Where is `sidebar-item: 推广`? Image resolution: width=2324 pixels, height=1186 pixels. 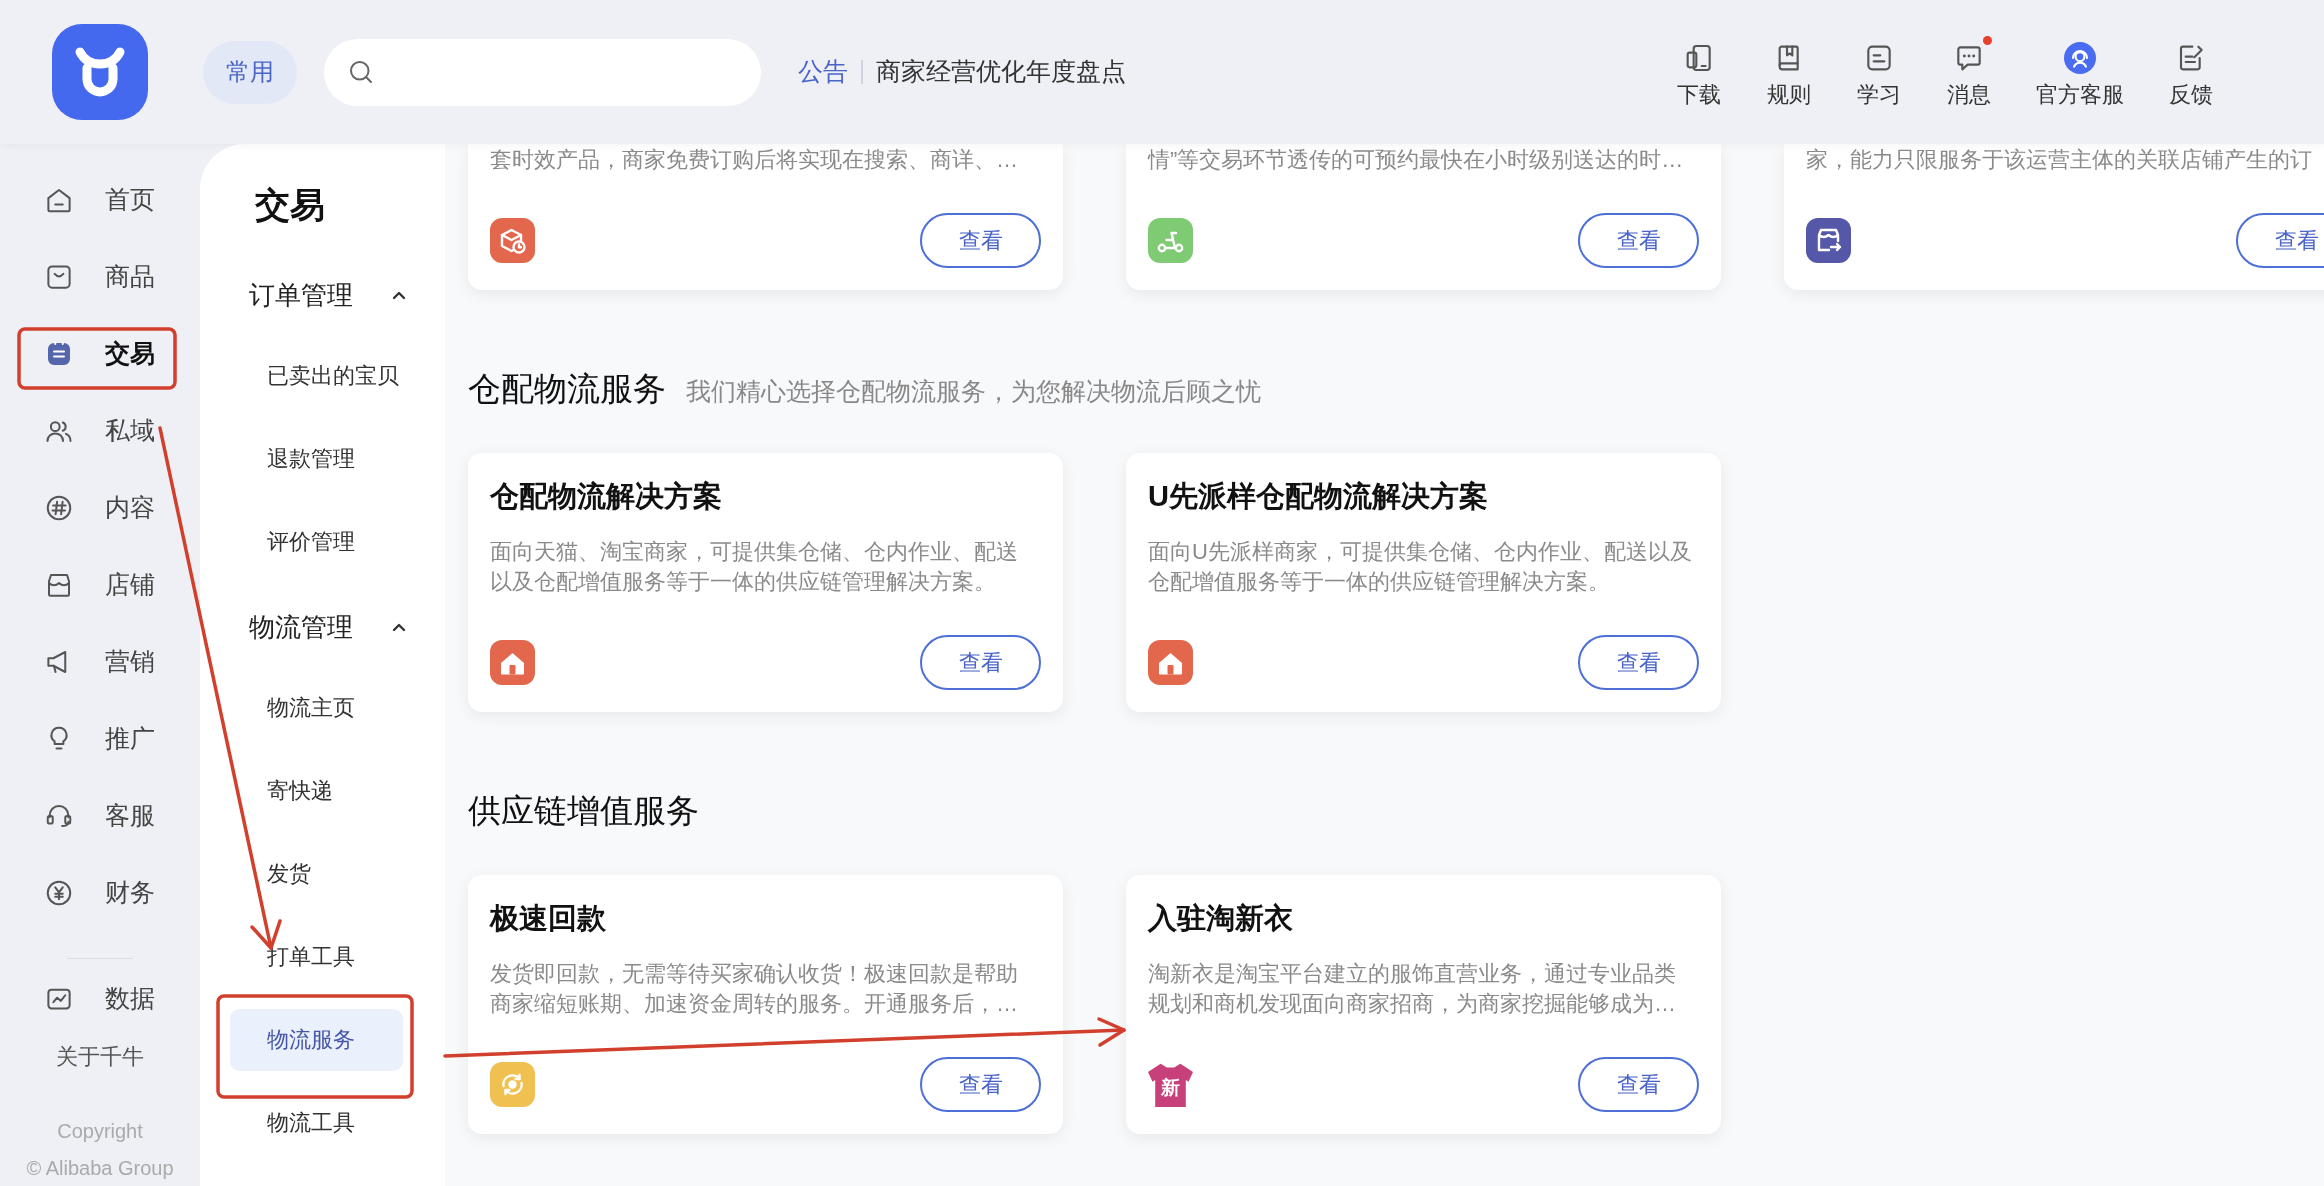 sidebar-item: 推广 is located at coordinates (99, 738).